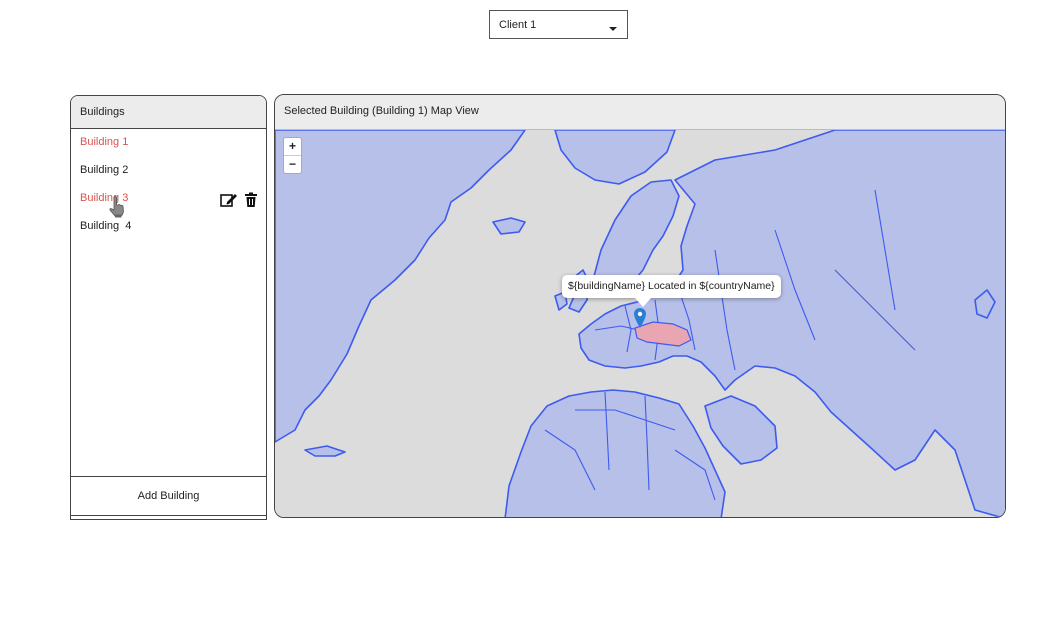 The height and width of the screenshot is (630, 1056). What do you see at coordinates (104, 142) in the screenshot?
I see `building-item-1: Building 1` at bounding box center [104, 142].